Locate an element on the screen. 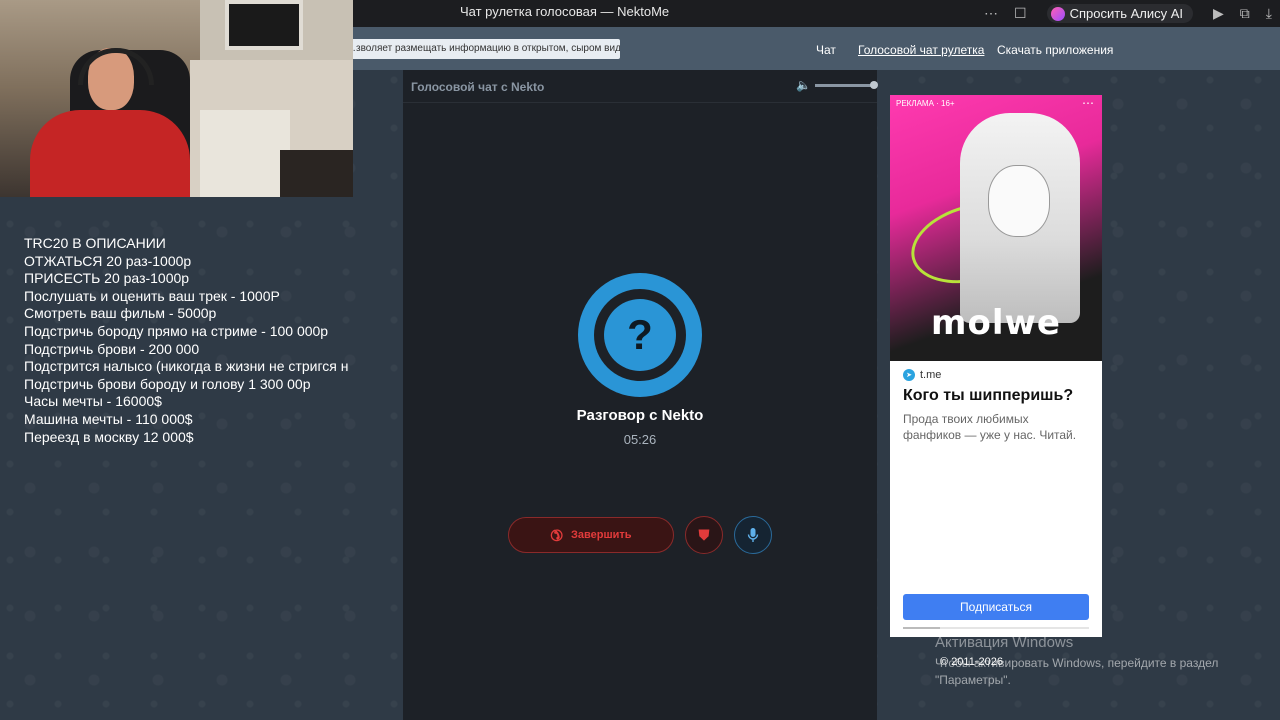 This screenshot has height=720, width=1280. overlay-line: Часы мечты - 16000$ is located at coordinates (93, 401).